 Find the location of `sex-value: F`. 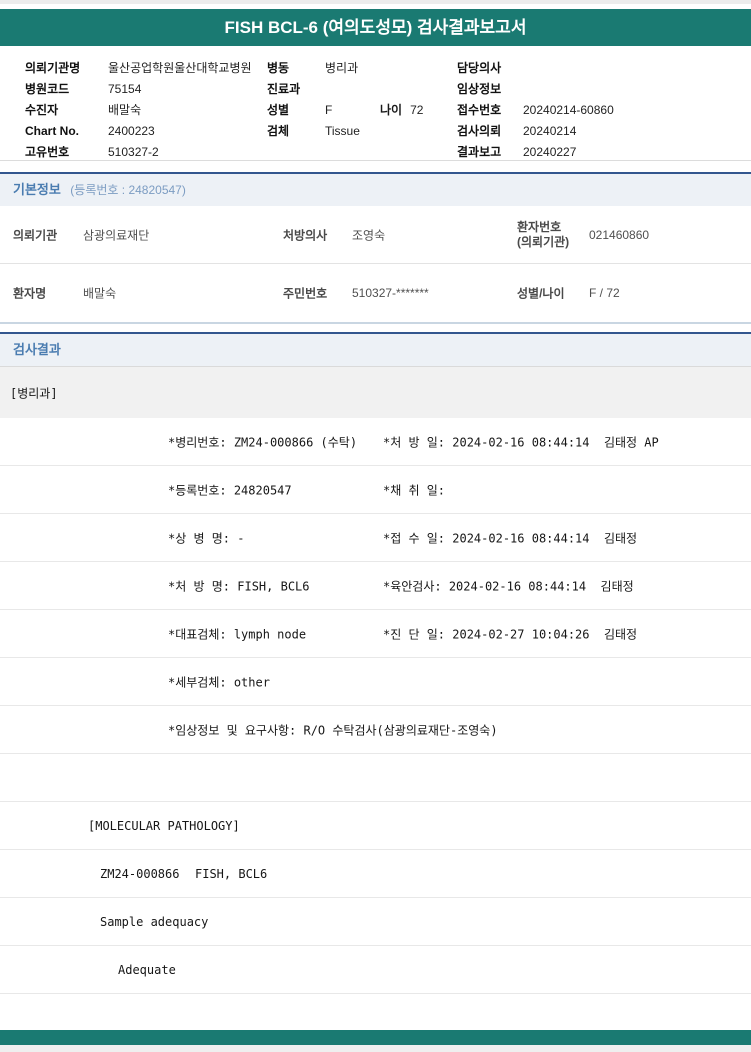

sex-value: F is located at coordinates (329, 110).